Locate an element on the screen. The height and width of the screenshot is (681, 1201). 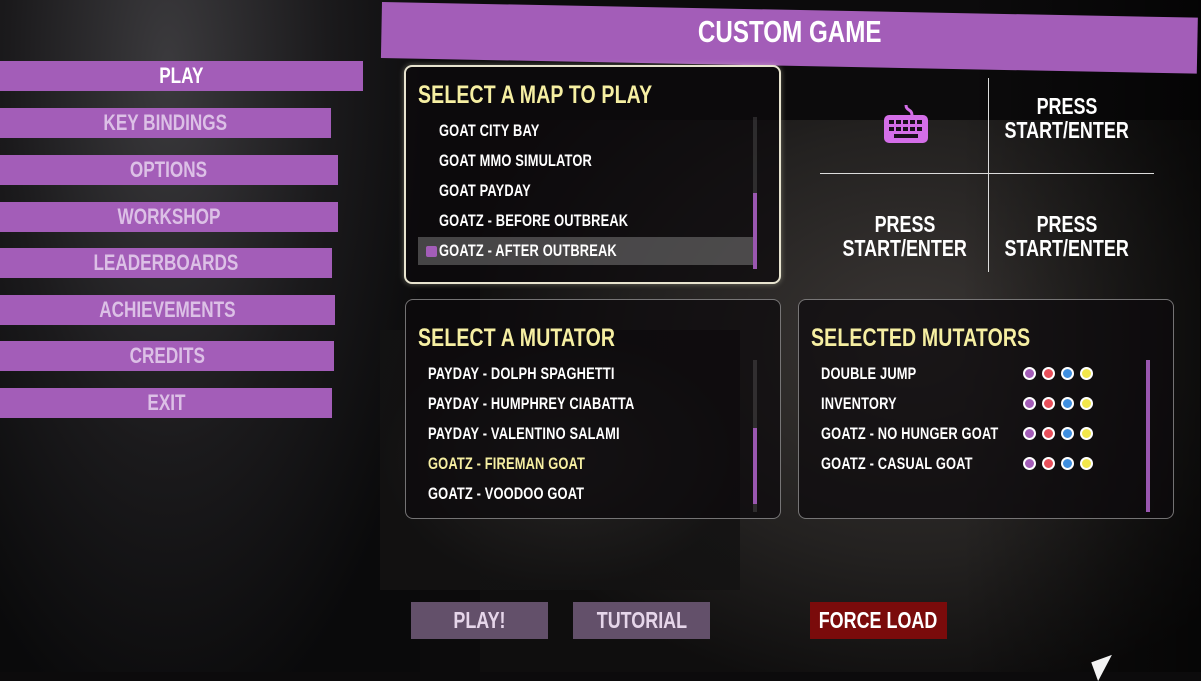
mutator-name: GOATZ - FIREMAN GOAT is located at coordinates (507, 463).